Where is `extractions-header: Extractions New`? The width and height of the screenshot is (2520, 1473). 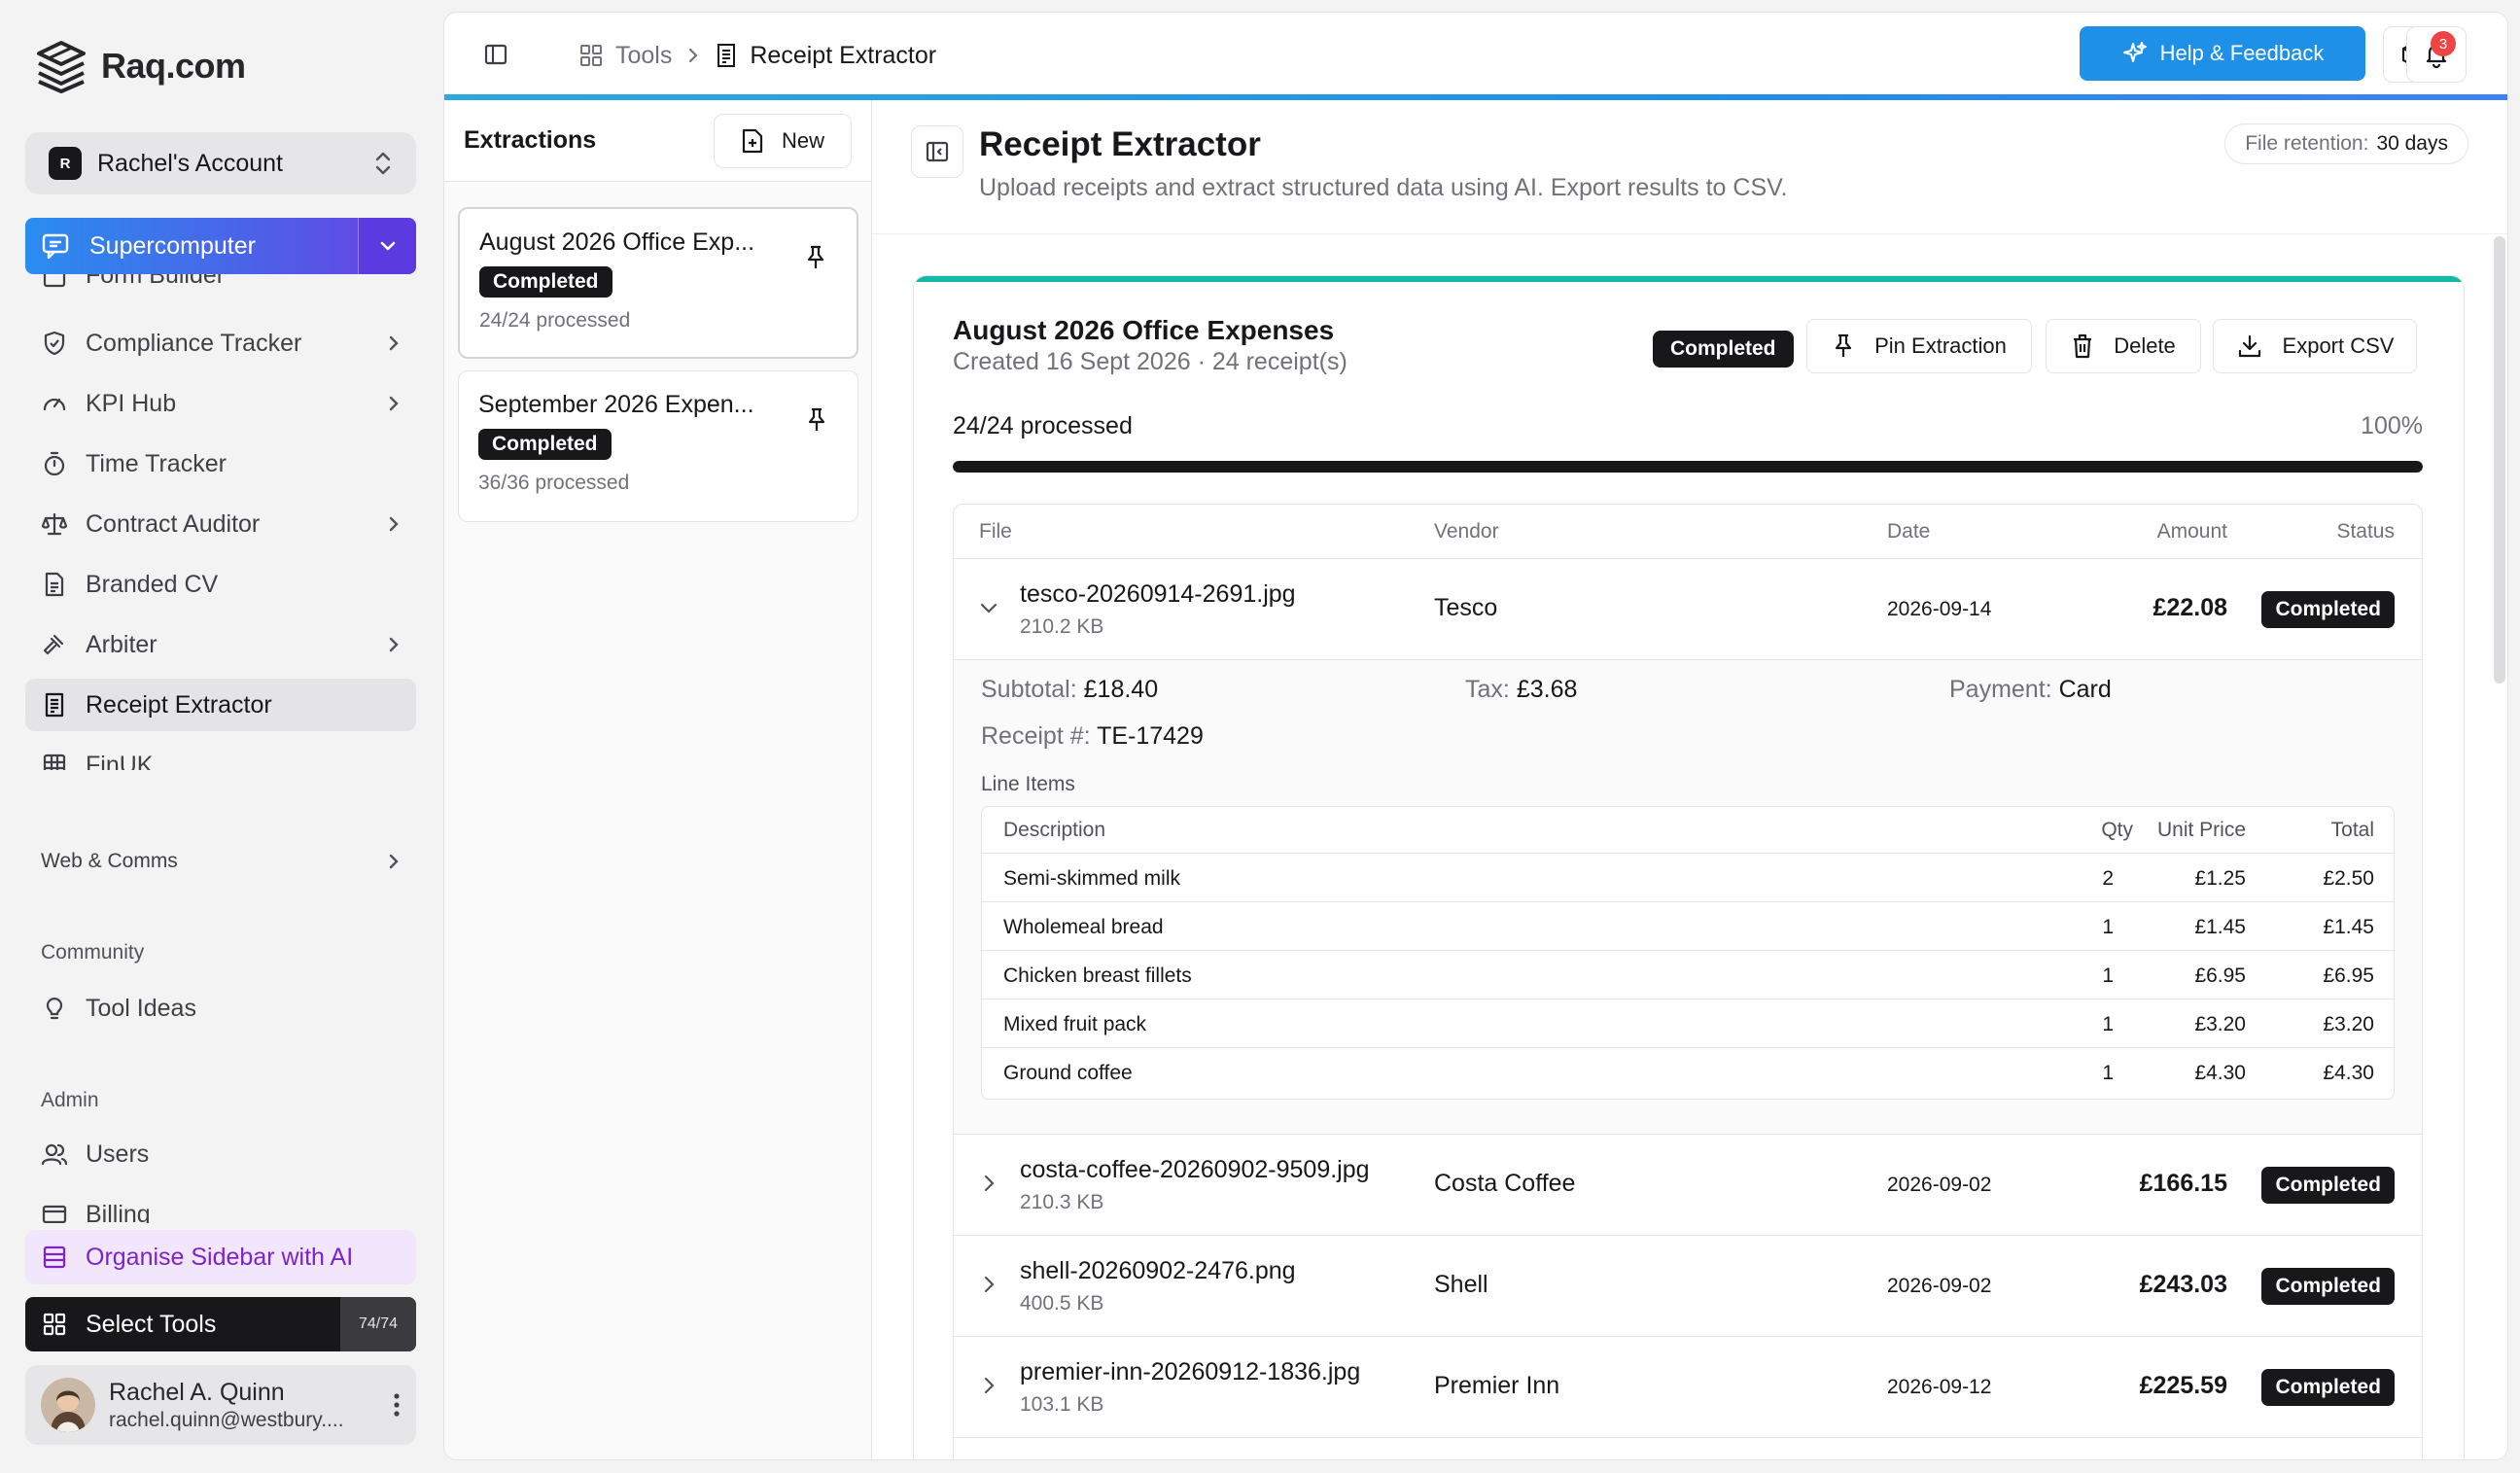
extractions-header: Extractions New is located at coordinates (657, 141).